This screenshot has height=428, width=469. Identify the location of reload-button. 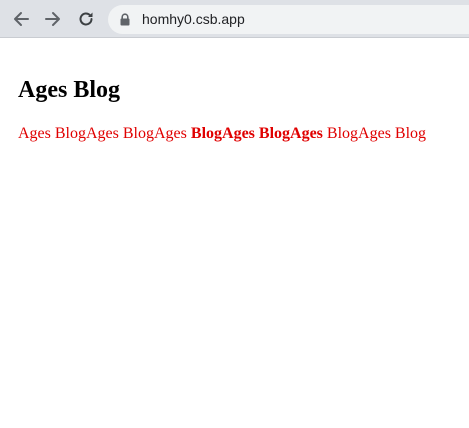
(86, 19).